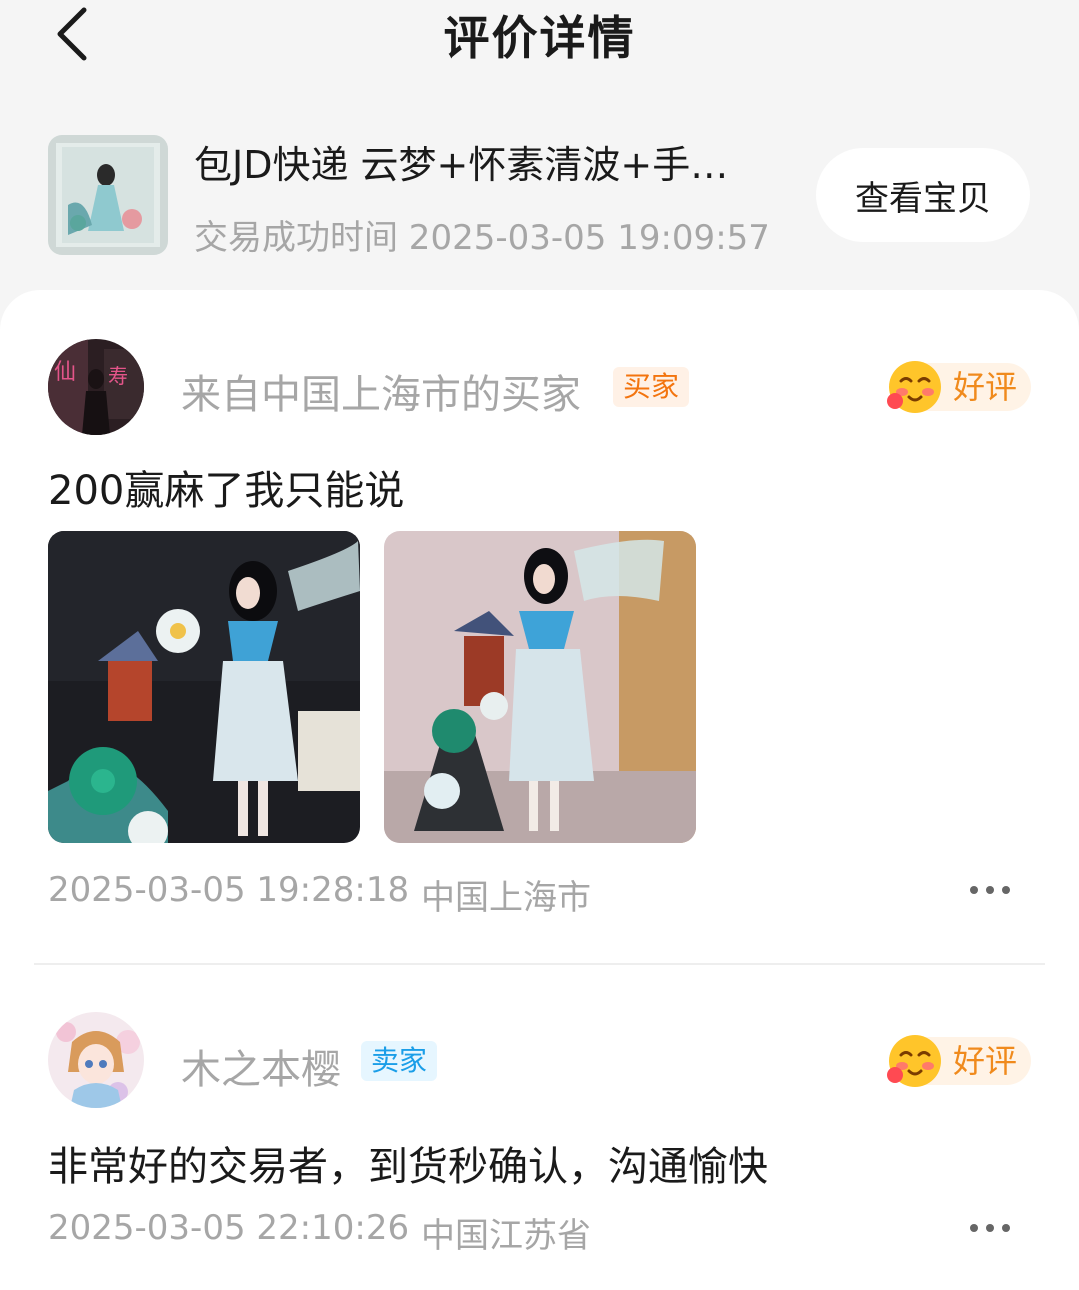  What do you see at coordinates (261, 1066) in the screenshot?
I see `reviewer-name: 木之本樱` at bounding box center [261, 1066].